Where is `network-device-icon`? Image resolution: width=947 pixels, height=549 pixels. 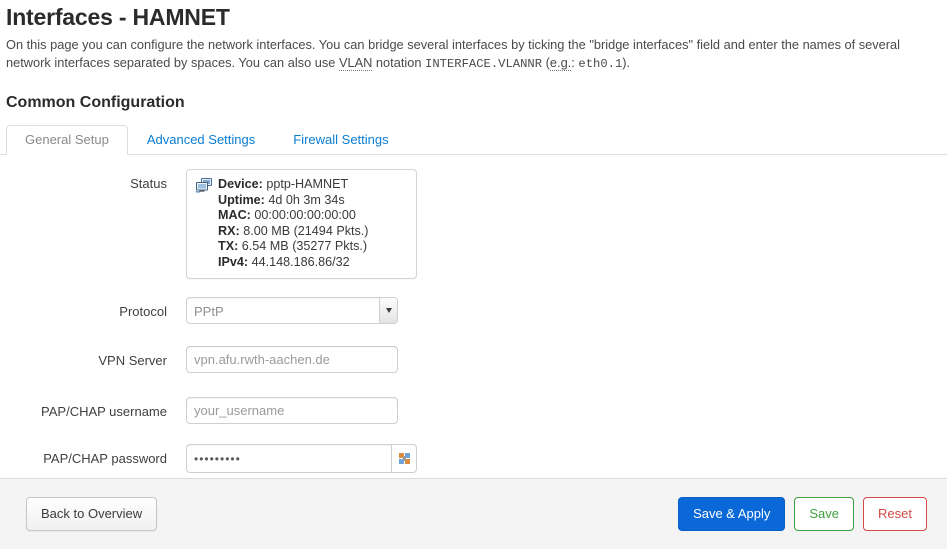
network-device-icon is located at coordinates (204, 185).